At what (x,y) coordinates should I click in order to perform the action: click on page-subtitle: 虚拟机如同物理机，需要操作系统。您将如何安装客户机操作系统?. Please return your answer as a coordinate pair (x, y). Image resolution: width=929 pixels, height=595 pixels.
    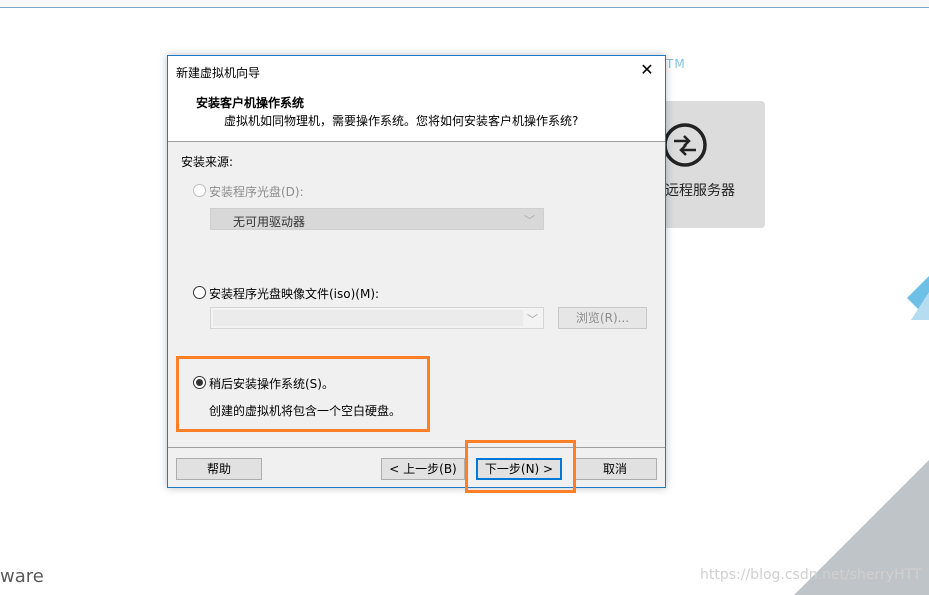
    Looking at the image, I should click on (401, 121).